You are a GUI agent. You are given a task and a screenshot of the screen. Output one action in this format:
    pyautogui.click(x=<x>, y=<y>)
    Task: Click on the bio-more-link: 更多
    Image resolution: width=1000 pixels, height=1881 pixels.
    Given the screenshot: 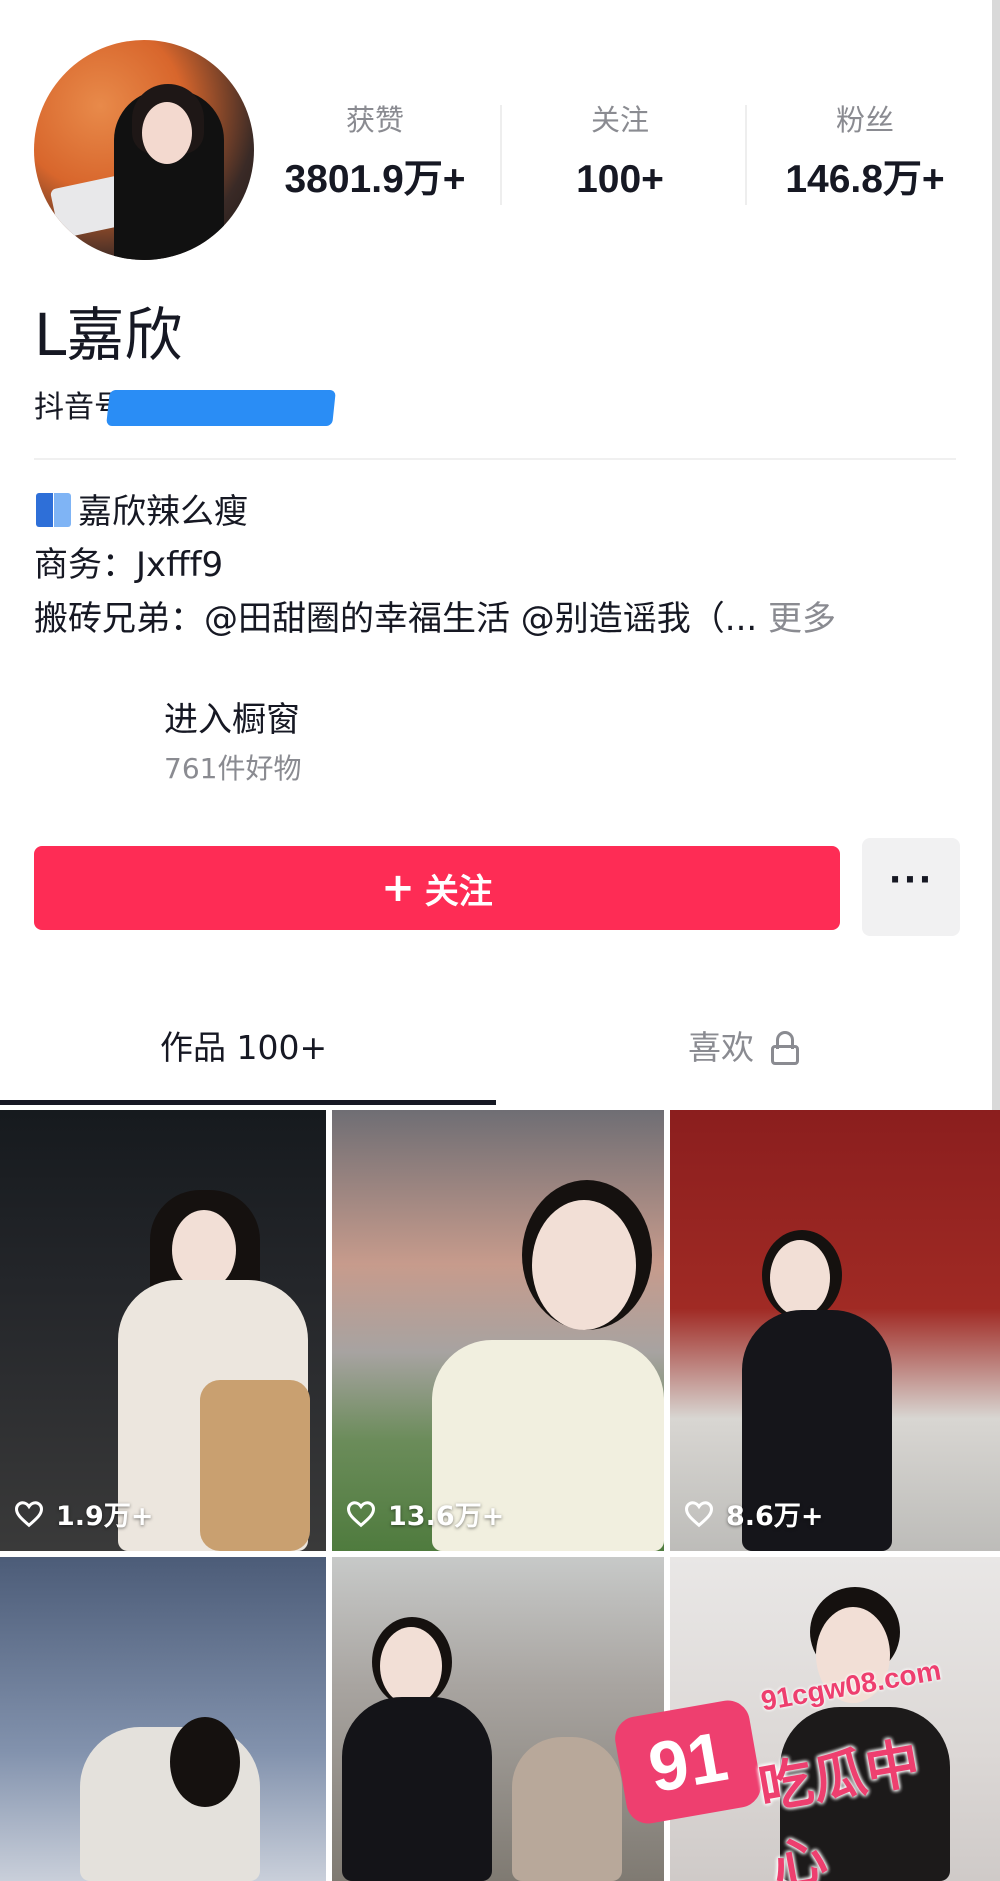 What is the action you would take?
    pyautogui.click(x=802, y=619)
    